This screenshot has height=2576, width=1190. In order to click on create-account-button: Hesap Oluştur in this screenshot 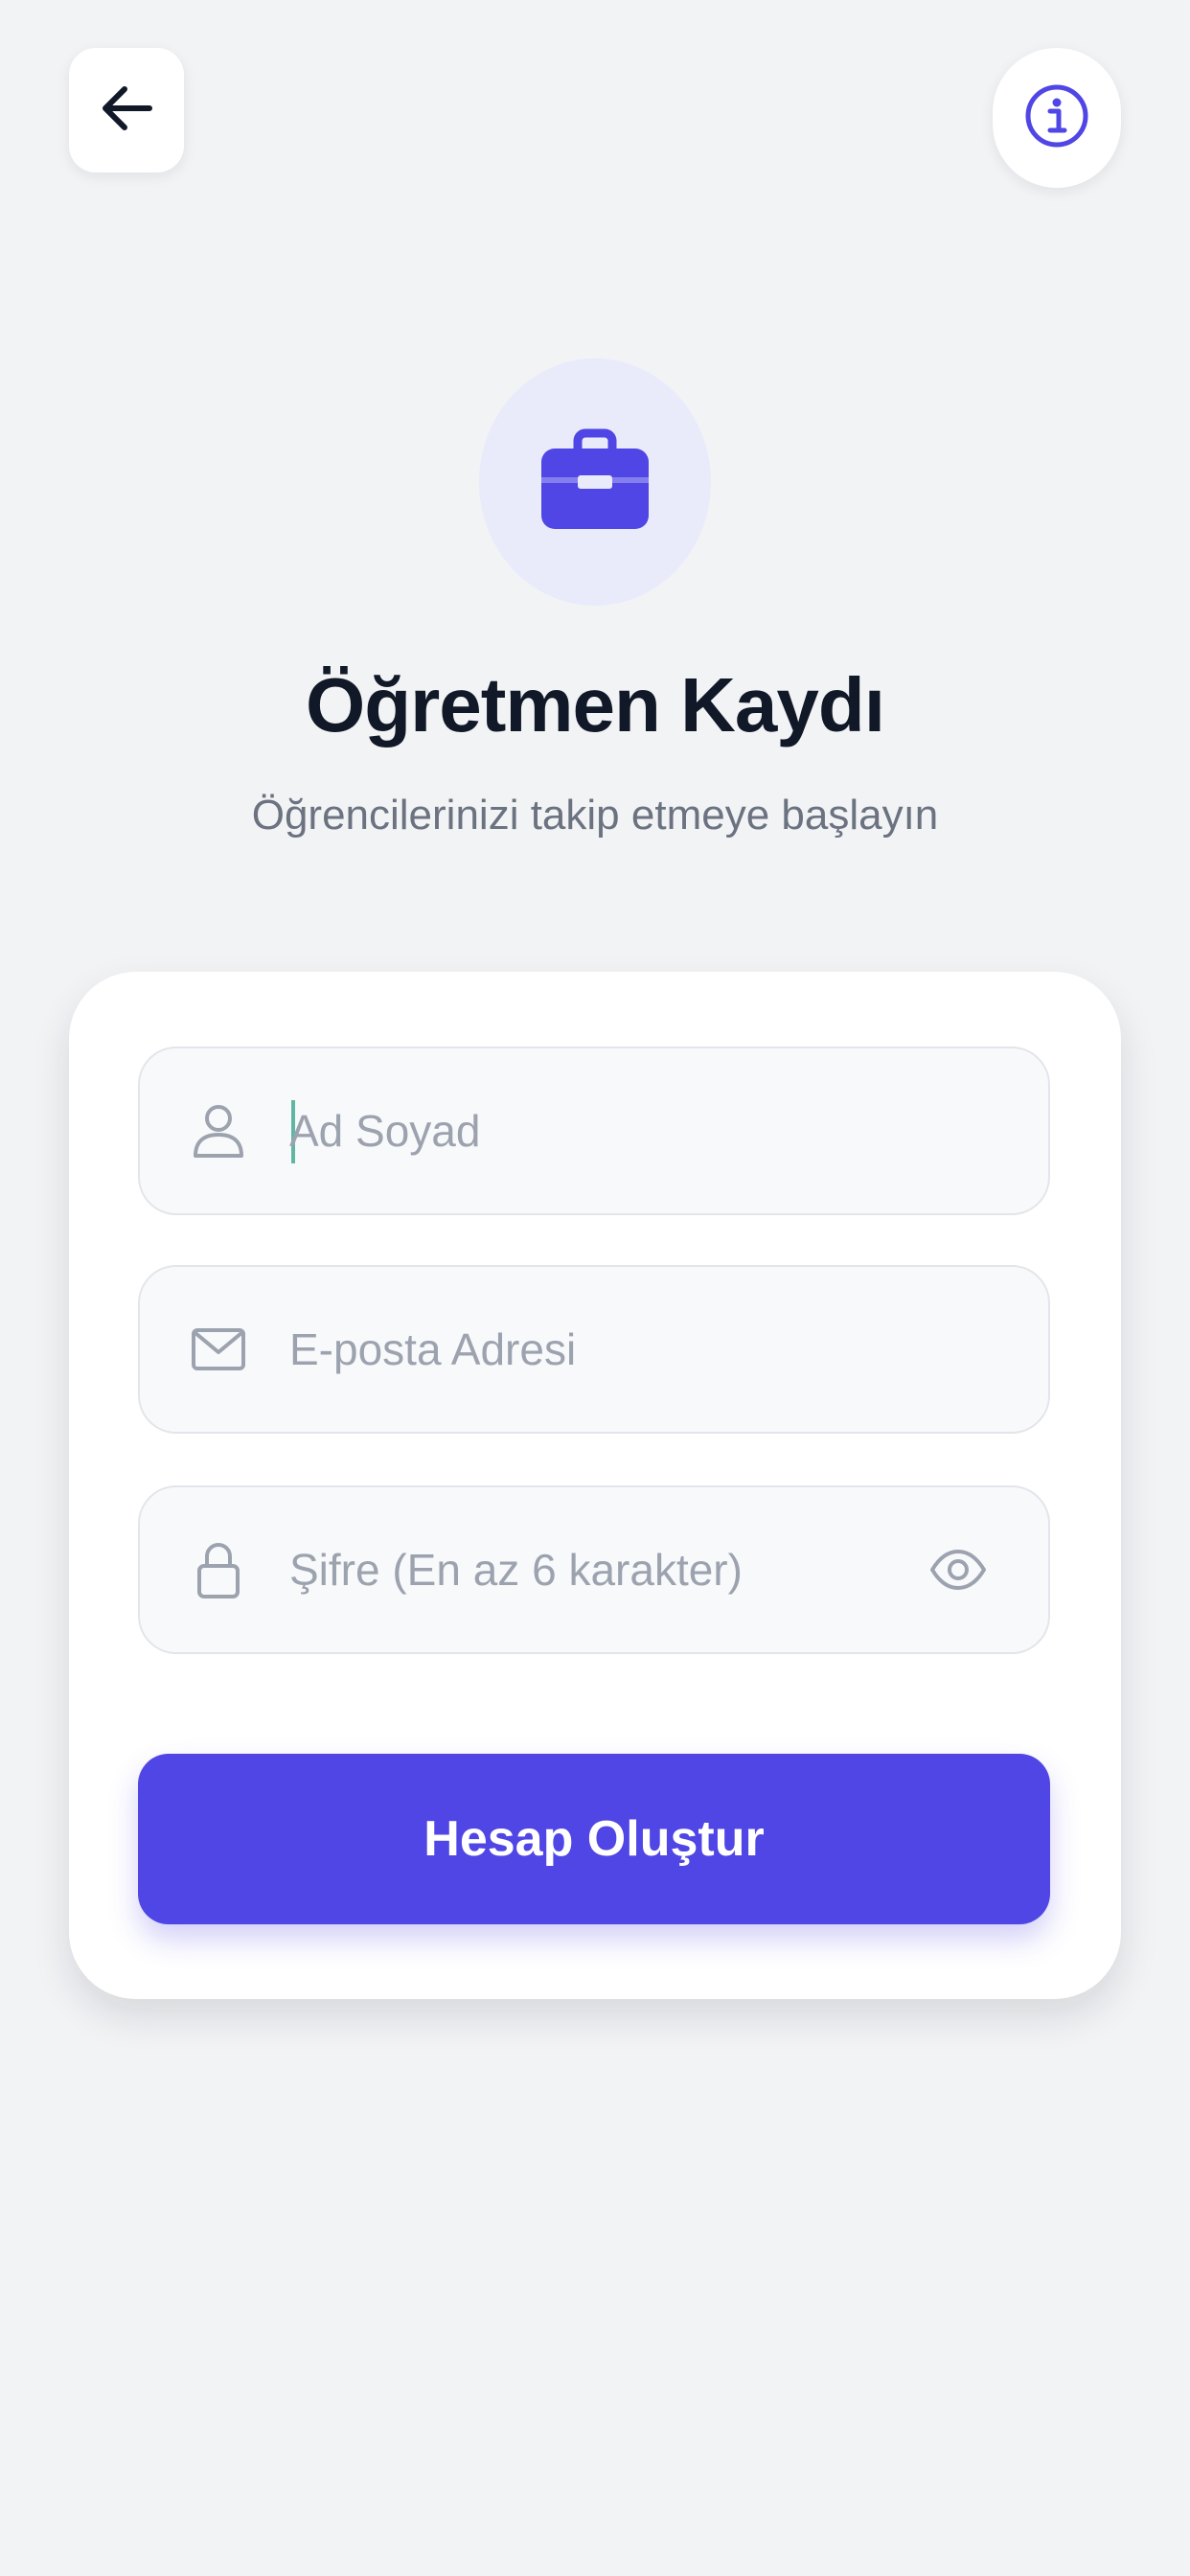, I will do `click(594, 1839)`.